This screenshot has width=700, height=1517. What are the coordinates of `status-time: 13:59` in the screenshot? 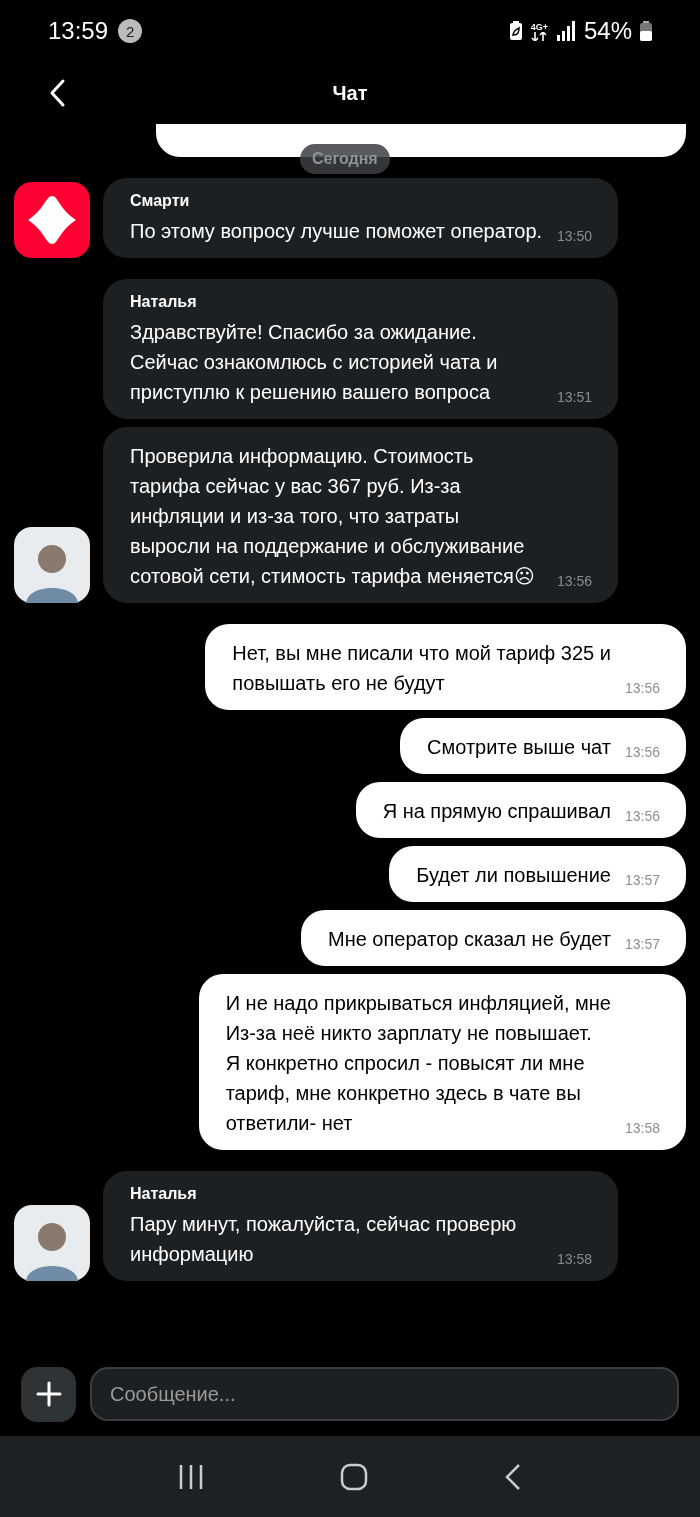 It's located at (78, 31).